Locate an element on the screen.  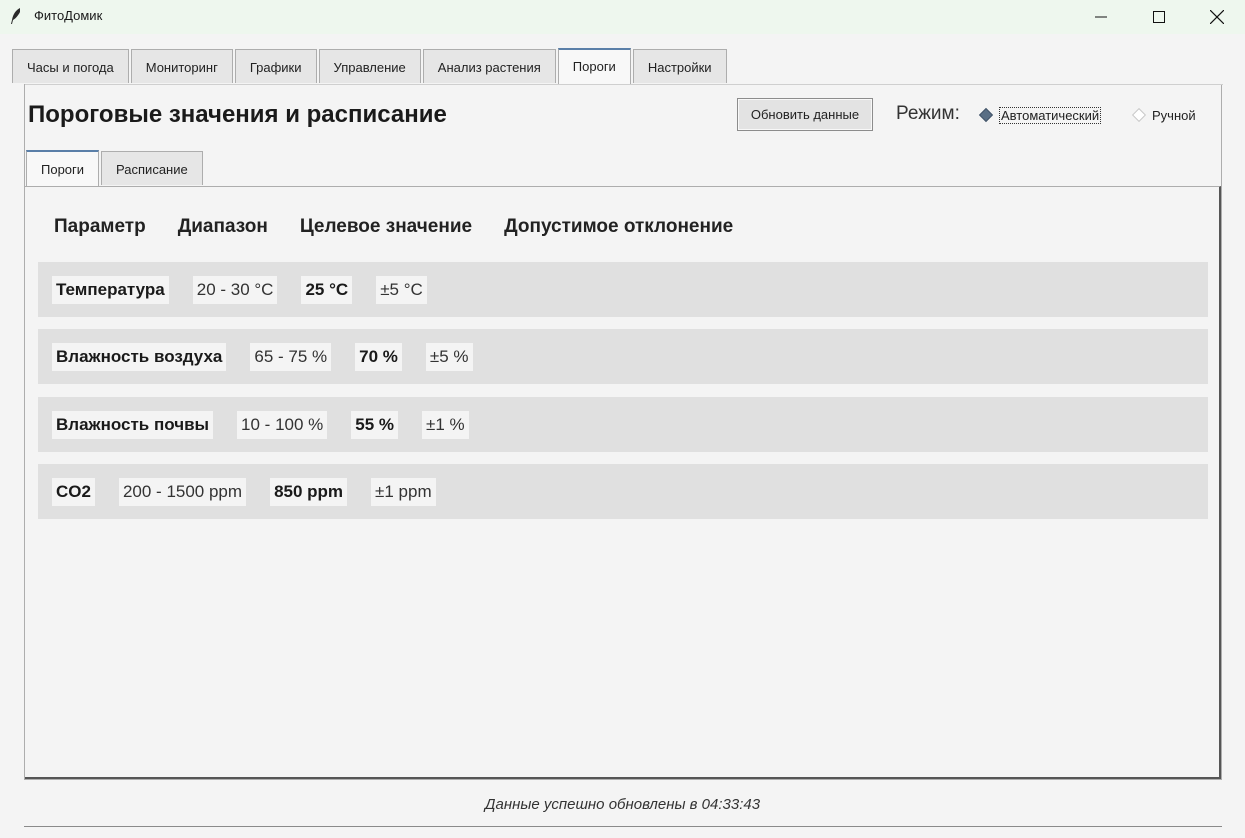
tab-control: Управление is located at coordinates (369, 66).